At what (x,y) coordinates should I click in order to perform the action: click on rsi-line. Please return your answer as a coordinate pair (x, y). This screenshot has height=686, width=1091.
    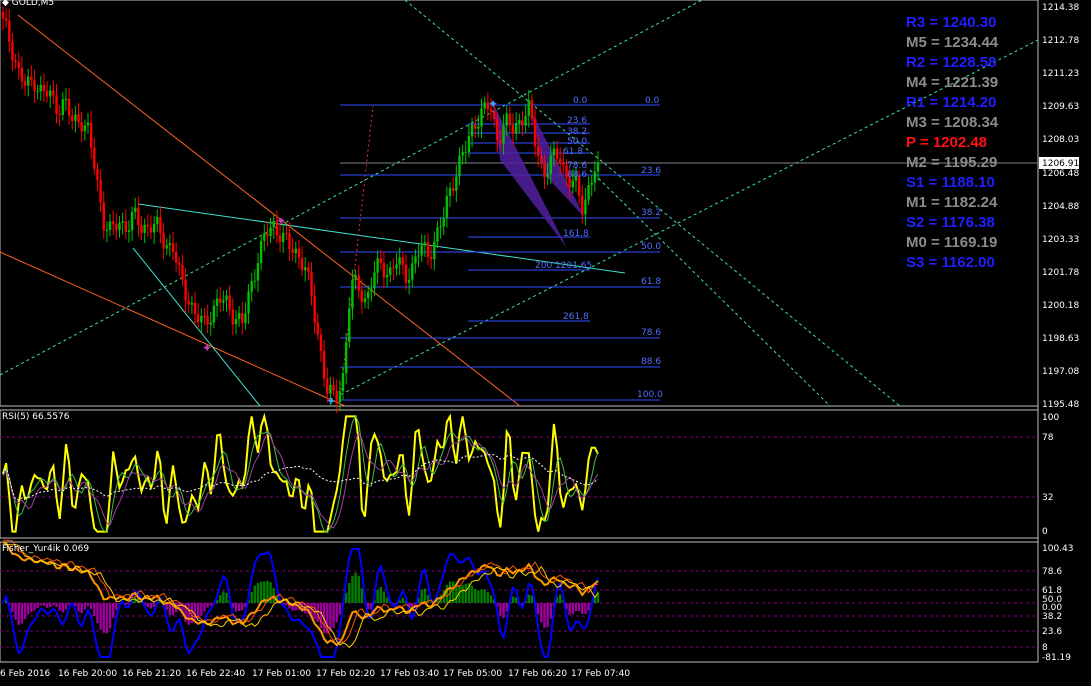
    Looking at the image, I should click on (300, 472).